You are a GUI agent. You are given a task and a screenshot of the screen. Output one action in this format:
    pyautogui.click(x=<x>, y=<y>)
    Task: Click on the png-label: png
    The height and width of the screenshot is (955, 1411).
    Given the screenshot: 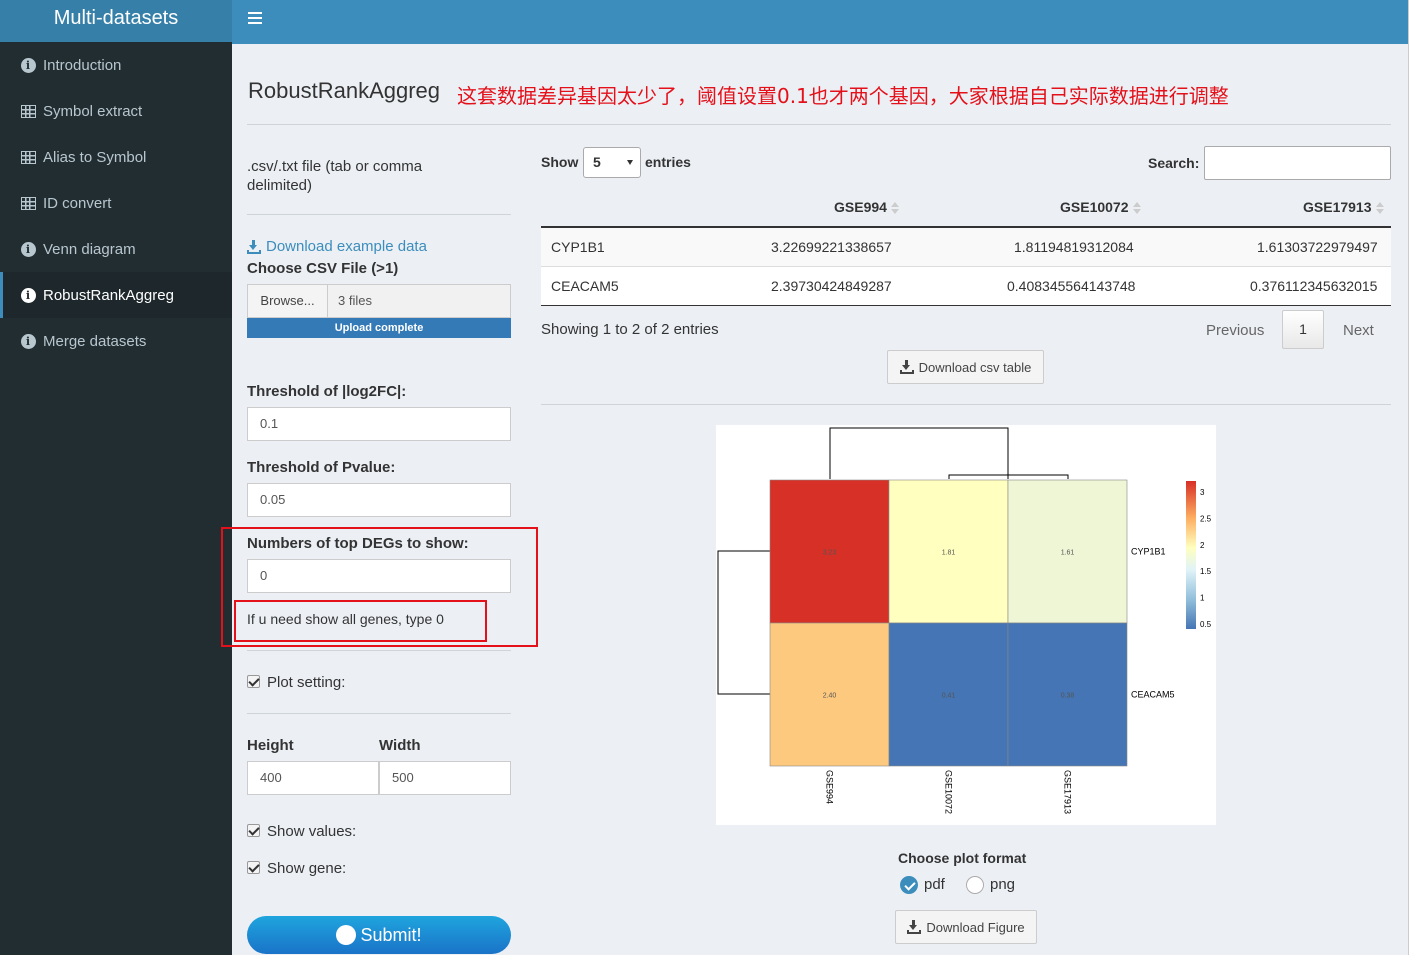 What is the action you would take?
    pyautogui.click(x=1003, y=884)
    